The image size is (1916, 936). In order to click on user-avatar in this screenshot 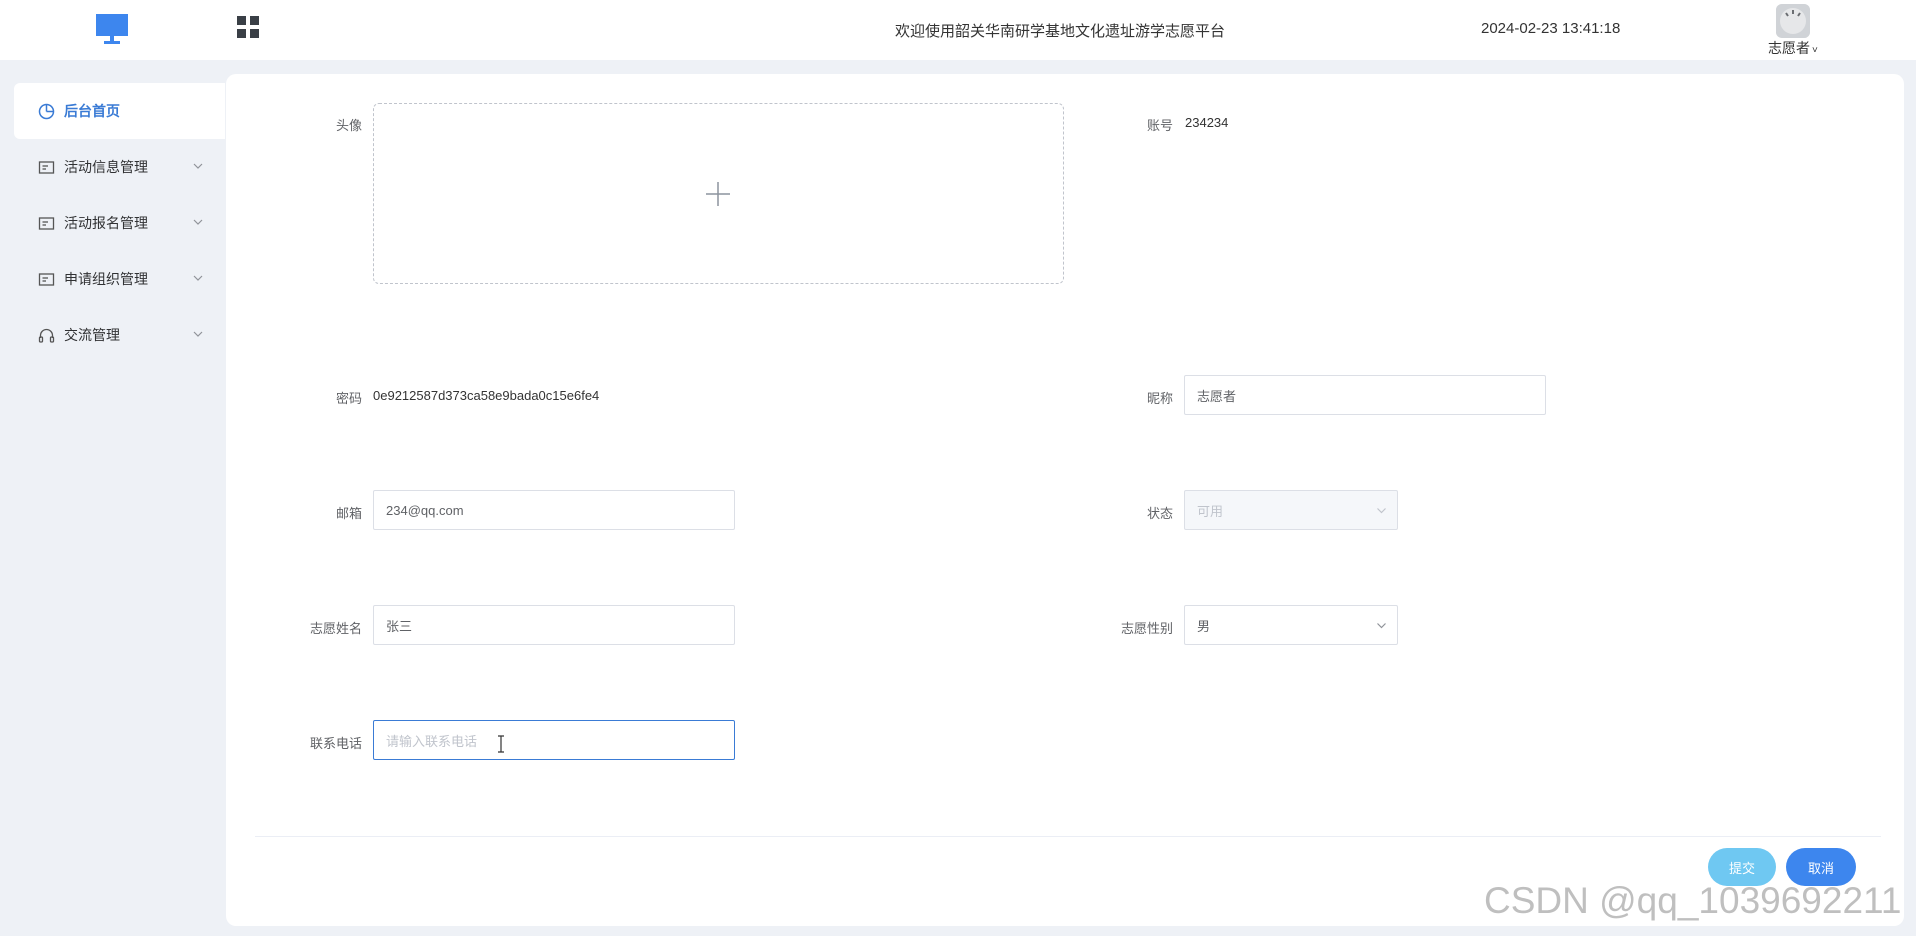, I will do `click(1793, 21)`.